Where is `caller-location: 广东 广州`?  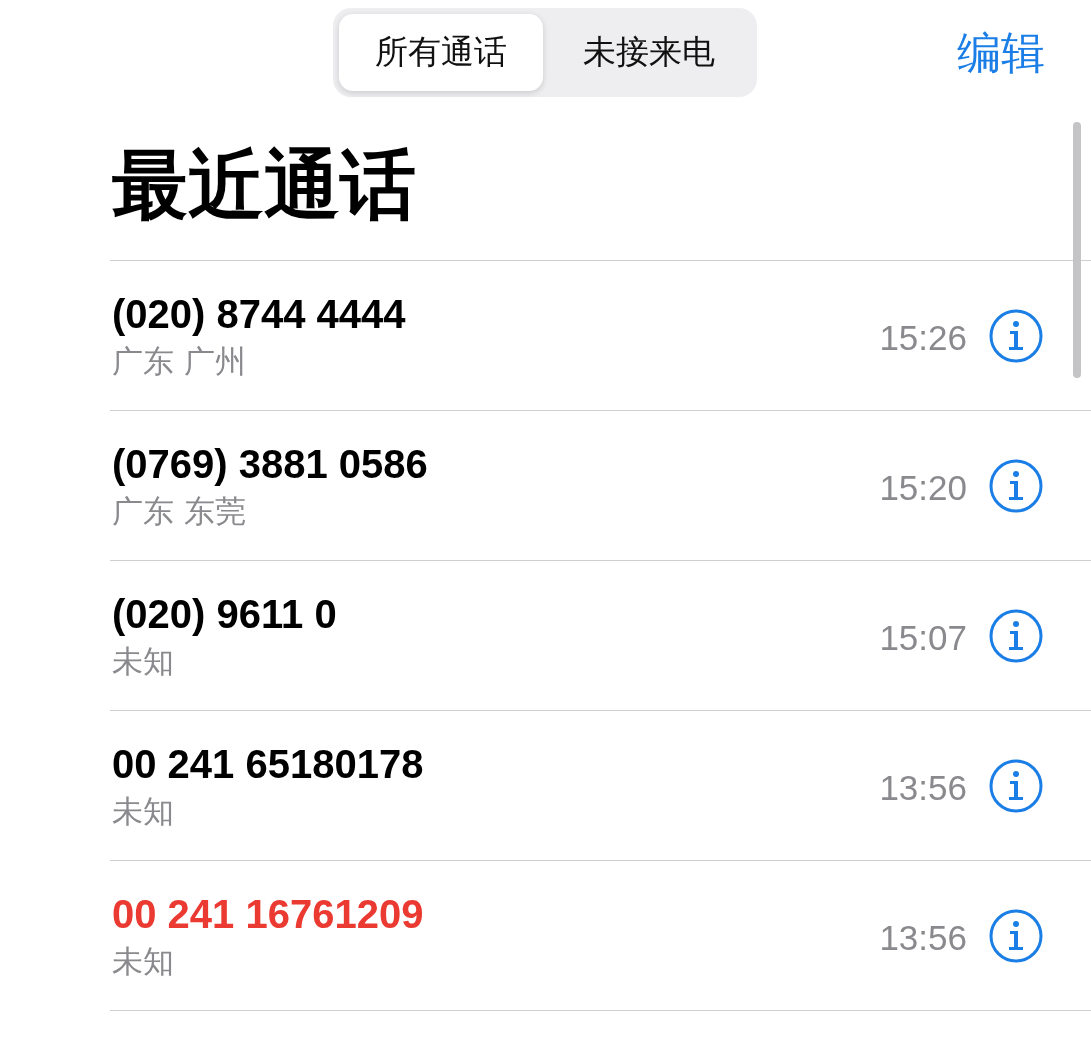 caller-location: 广东 广州 is located at coordinates (179, 361).